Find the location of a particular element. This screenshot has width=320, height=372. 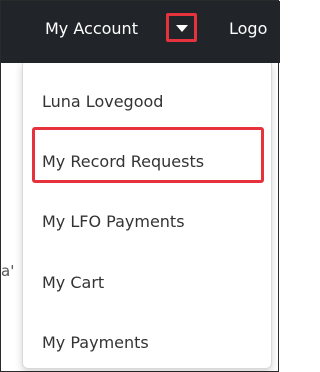

menu-item-my-record-requests: My Record Requests is located at coordinates (147, 162).